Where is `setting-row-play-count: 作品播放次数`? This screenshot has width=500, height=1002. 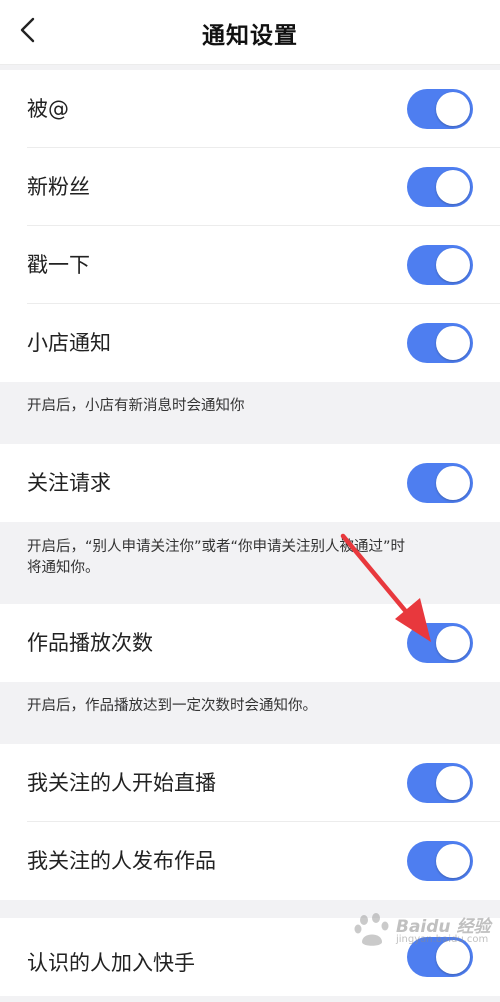
setting-row-play-count: 作品播放次数 is located at coordinates (250, 643).